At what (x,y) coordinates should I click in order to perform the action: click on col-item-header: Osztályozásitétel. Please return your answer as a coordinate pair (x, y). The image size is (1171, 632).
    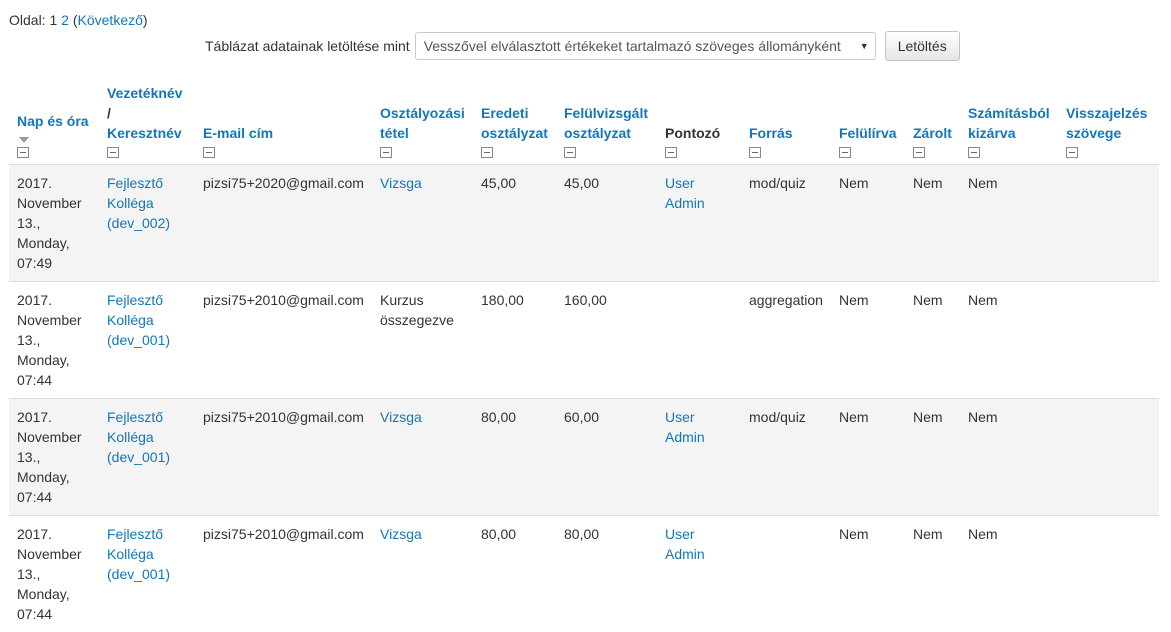
    Looking at the image, I should click on (422, 122).